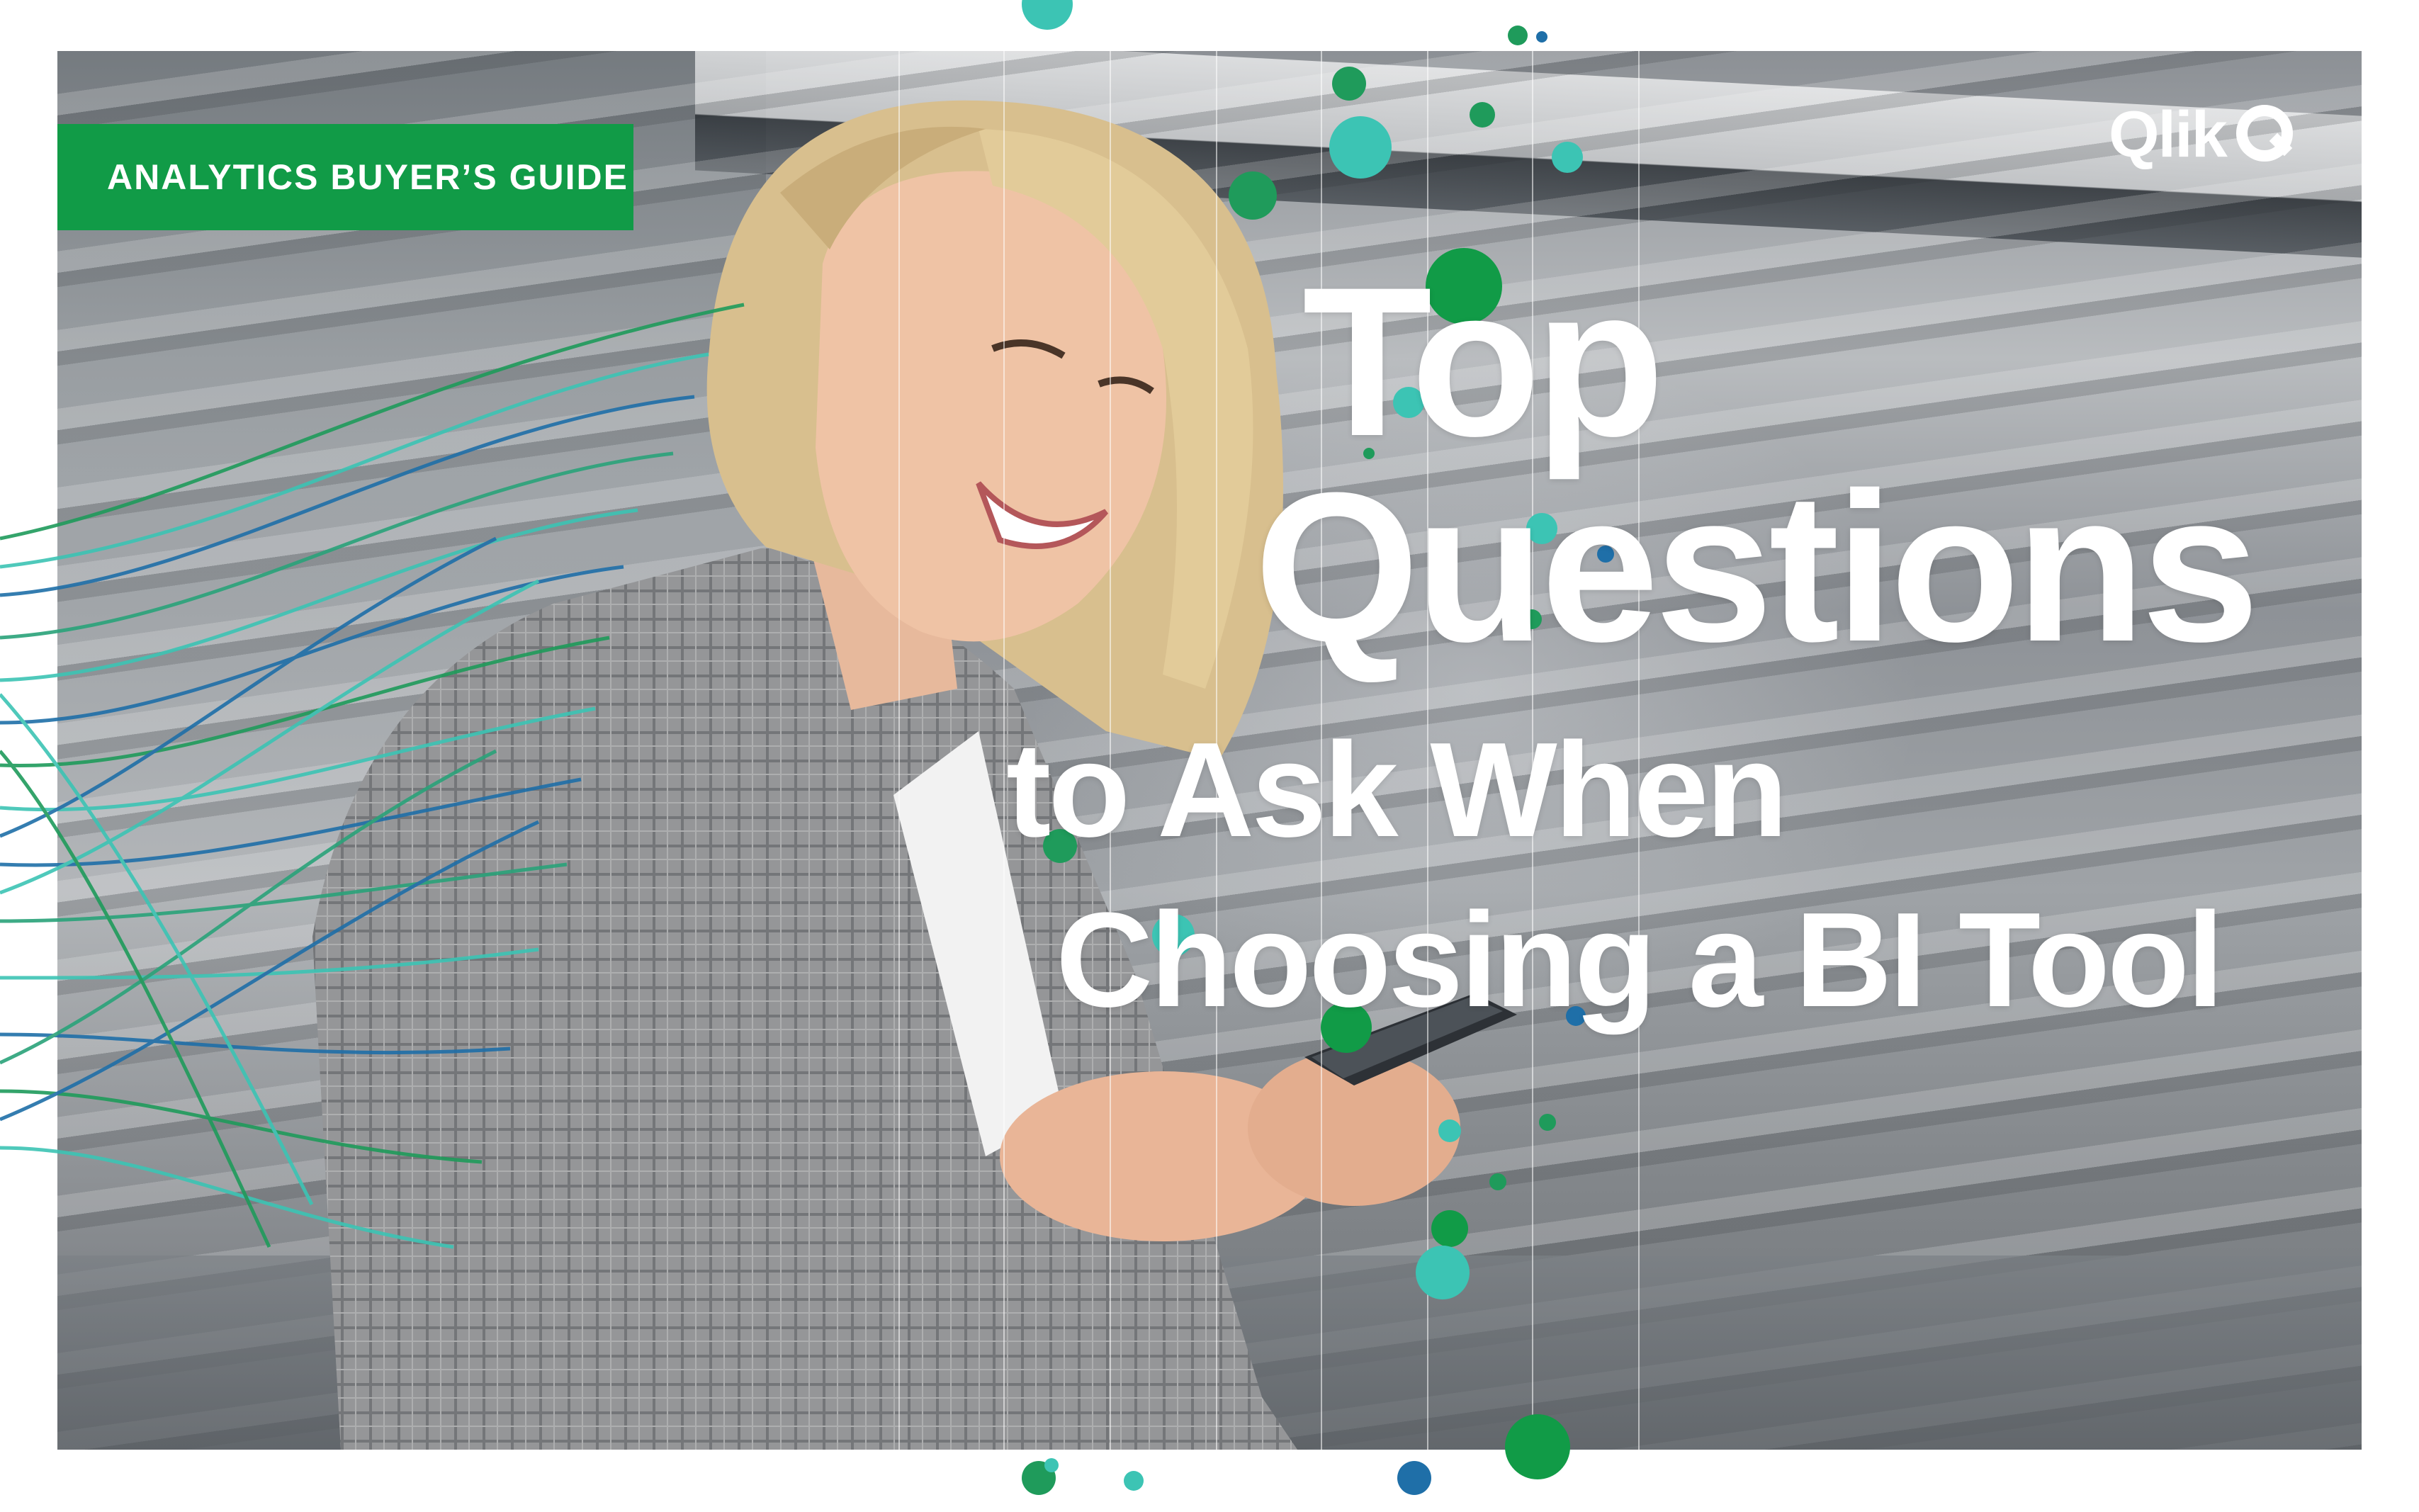  I want to click on title-line-2: Questions, so click(1757, 567).